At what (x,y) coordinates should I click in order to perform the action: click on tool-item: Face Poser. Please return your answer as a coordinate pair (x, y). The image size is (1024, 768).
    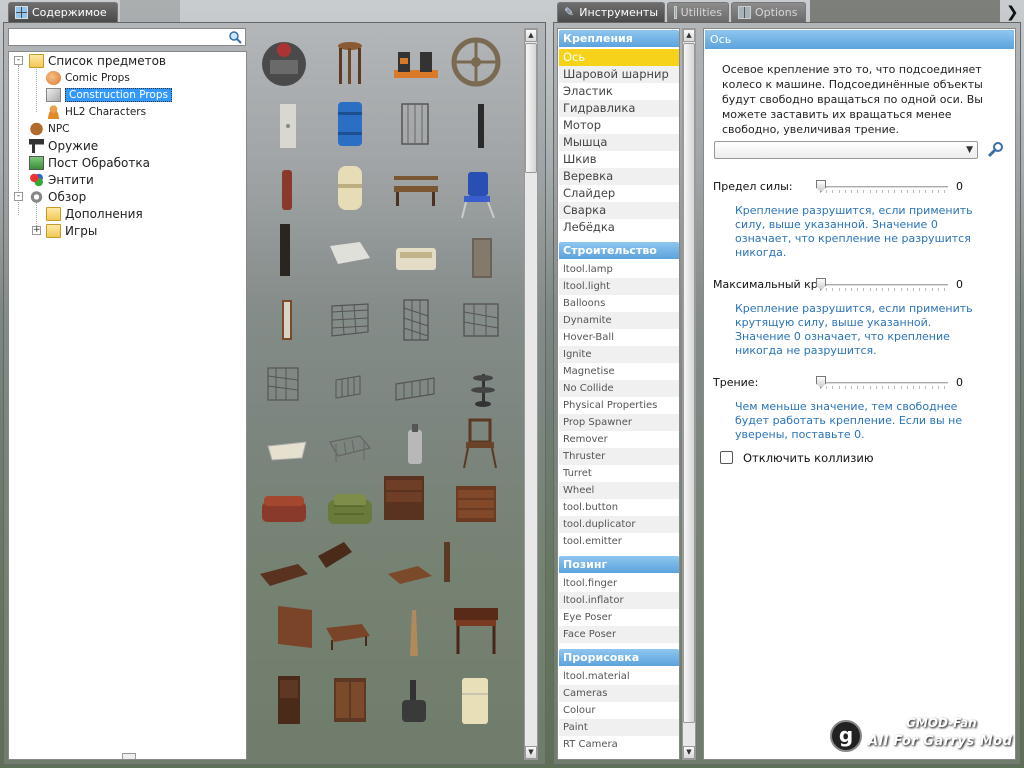
    Looking at the image, I should click on (619, 634).